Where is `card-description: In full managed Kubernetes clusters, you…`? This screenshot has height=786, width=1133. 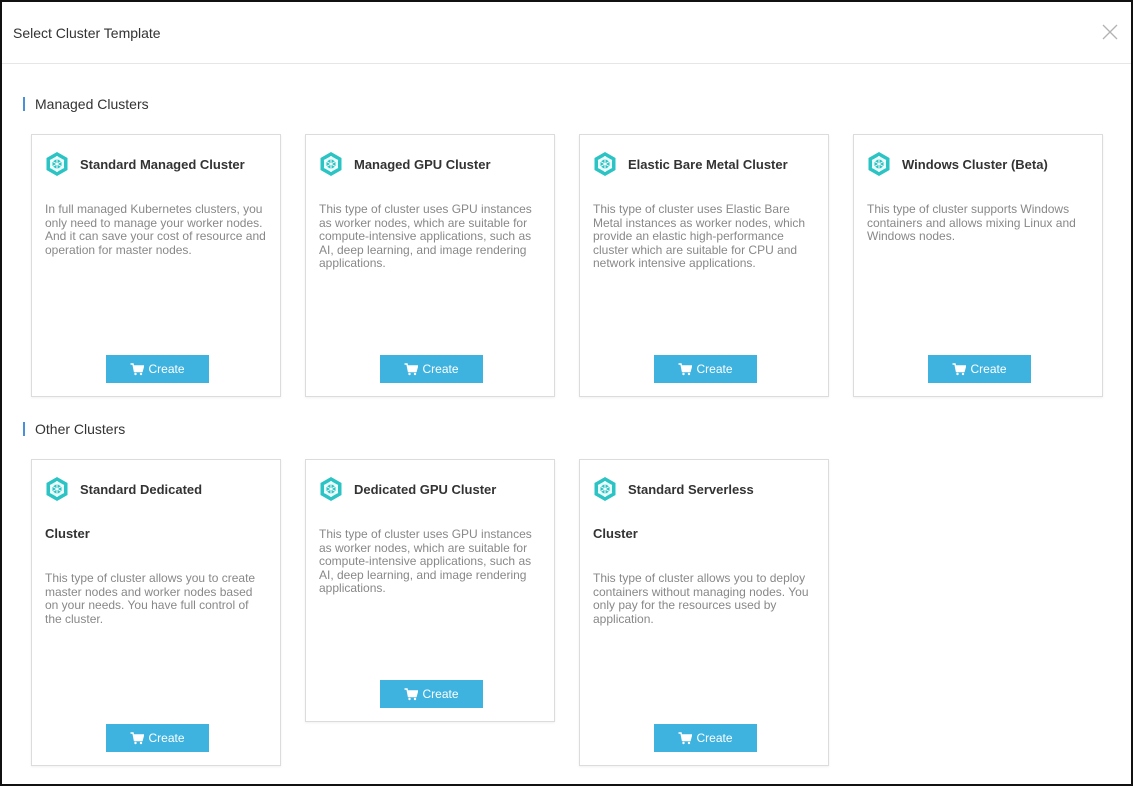 card-description: In full managed Kubernetes clusters, you… is located at coordinates (155, 229).